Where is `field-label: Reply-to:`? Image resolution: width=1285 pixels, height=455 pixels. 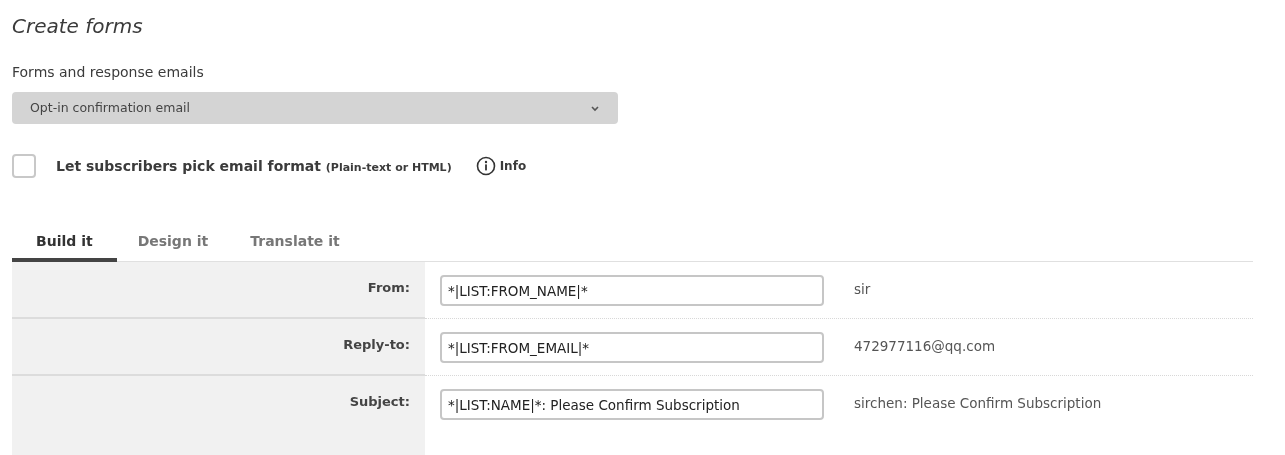 field-label: Reply-to: is located at coordinates (376, 345).